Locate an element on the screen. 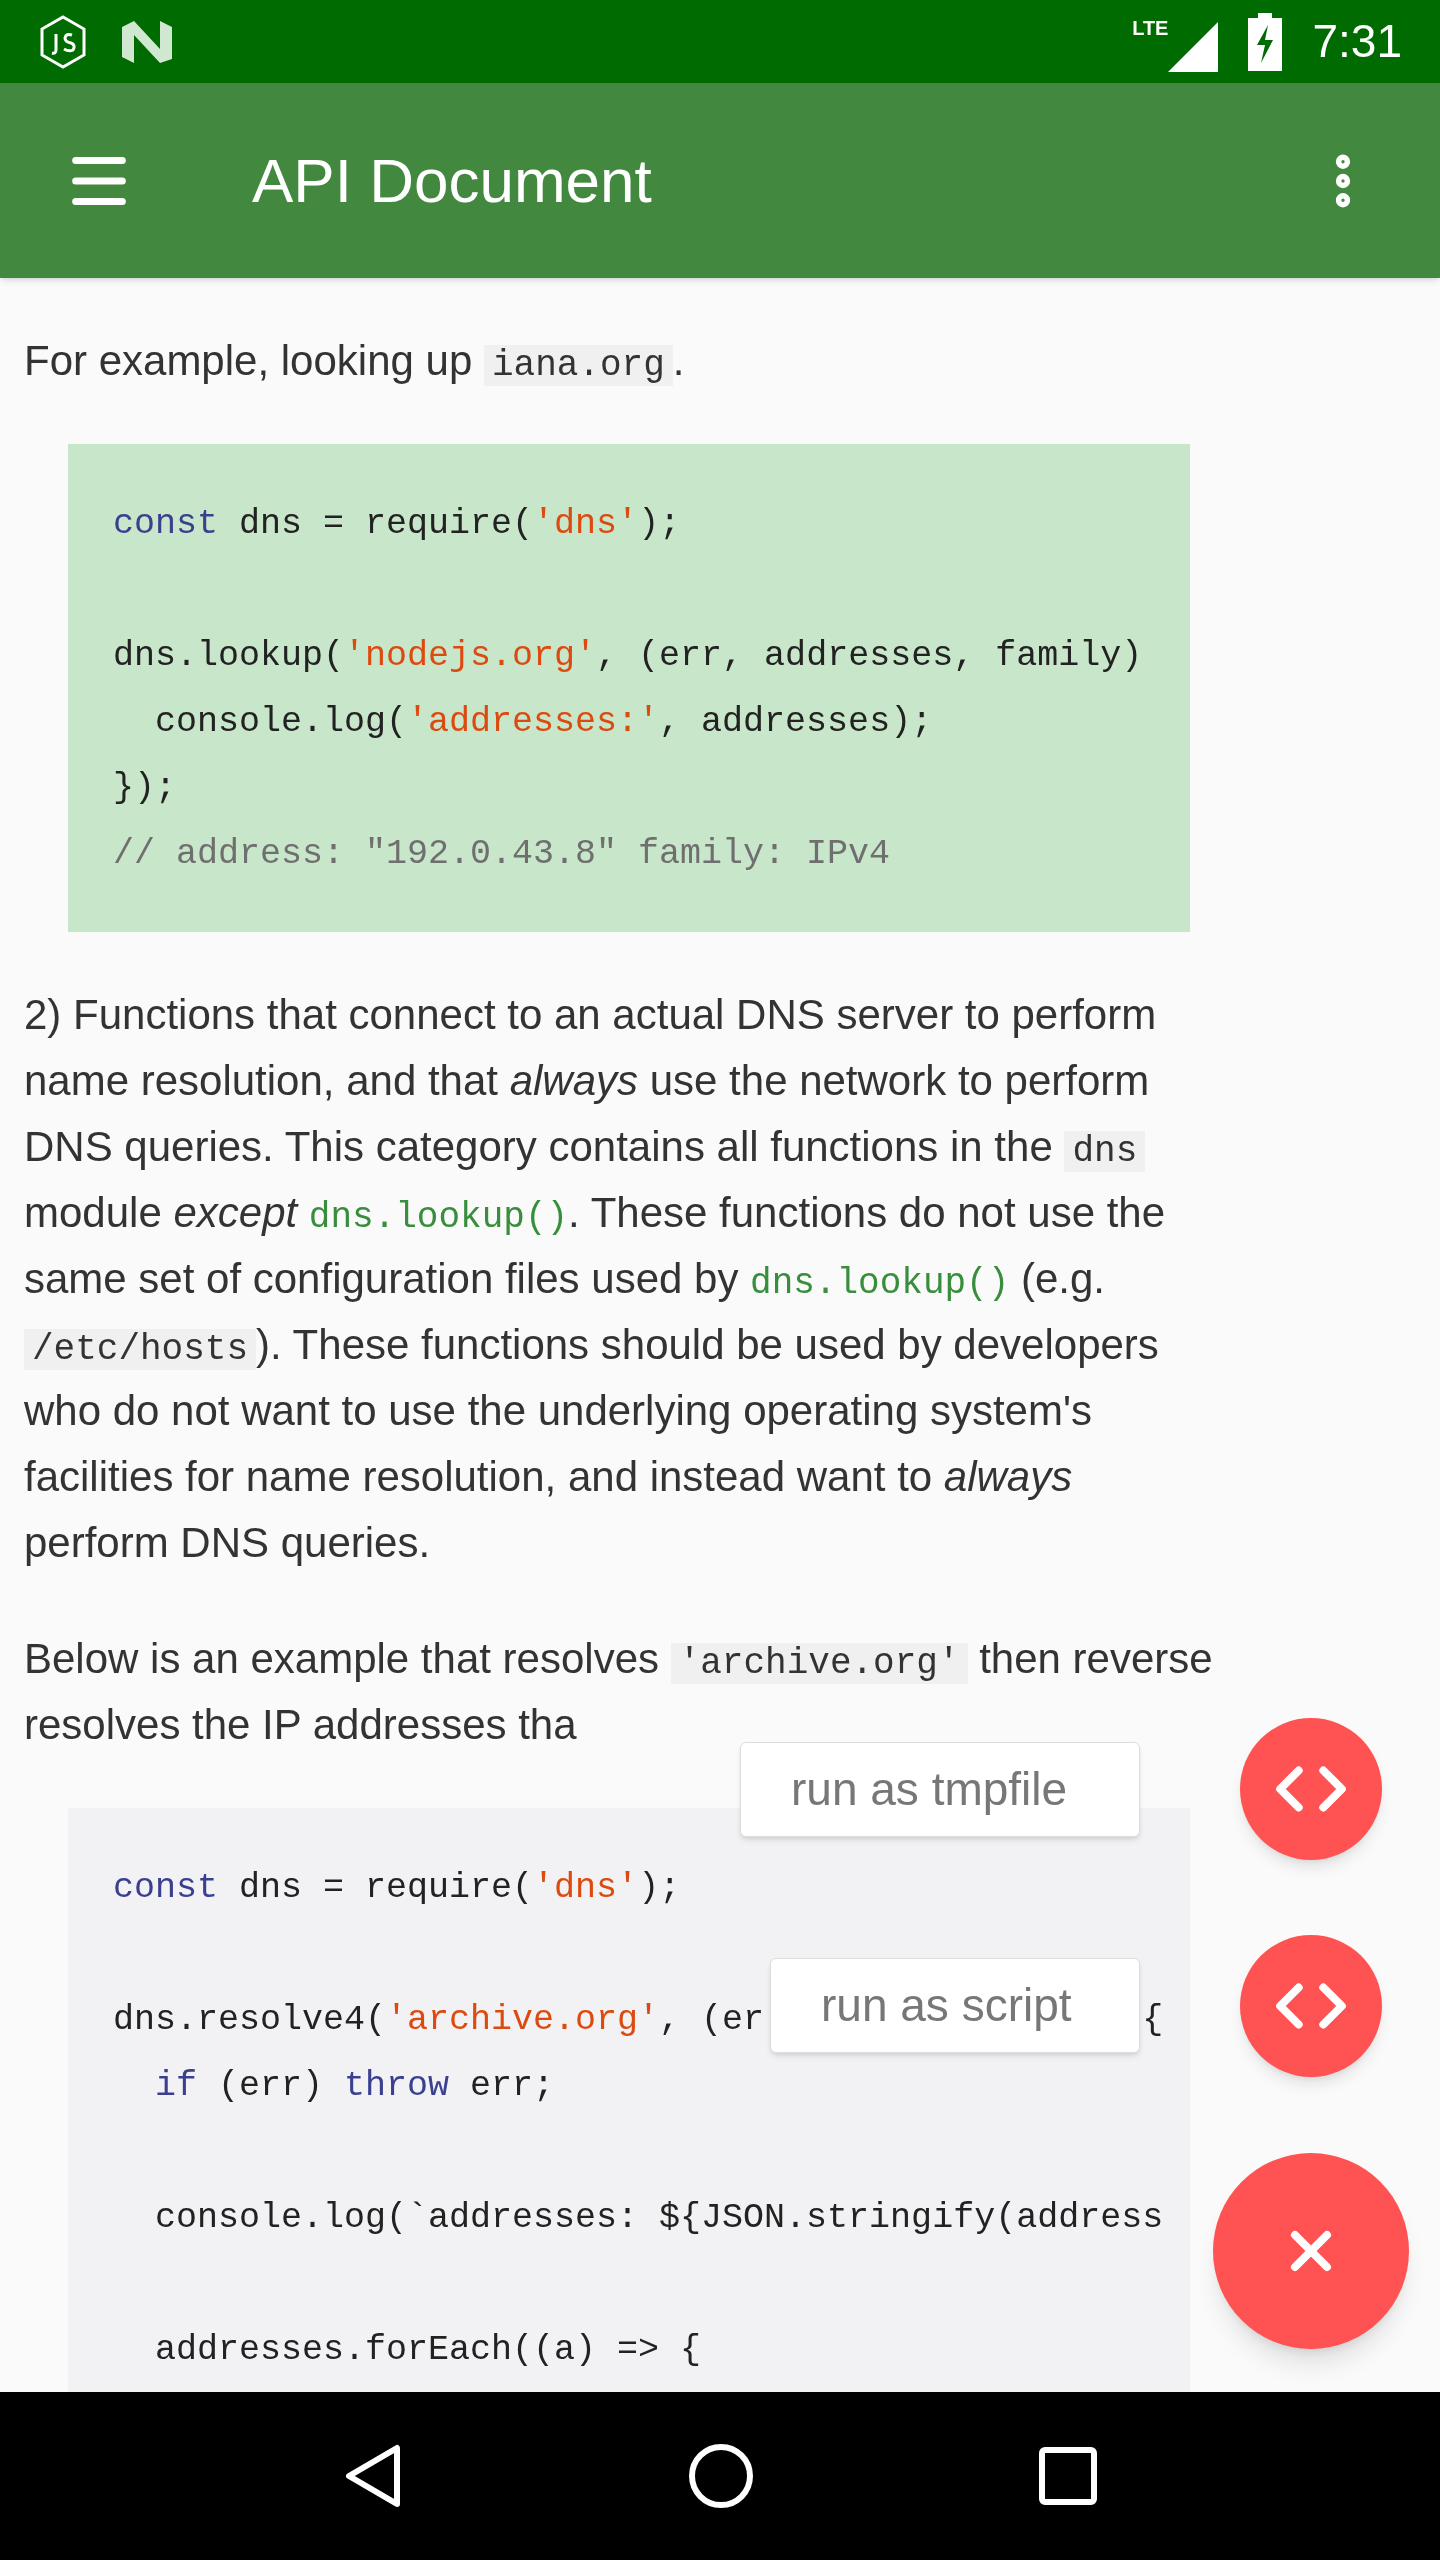 The width and height of the screenshot is (1440, 2560). action-label: run as tmpfile is located at coordinates (940, 1789).